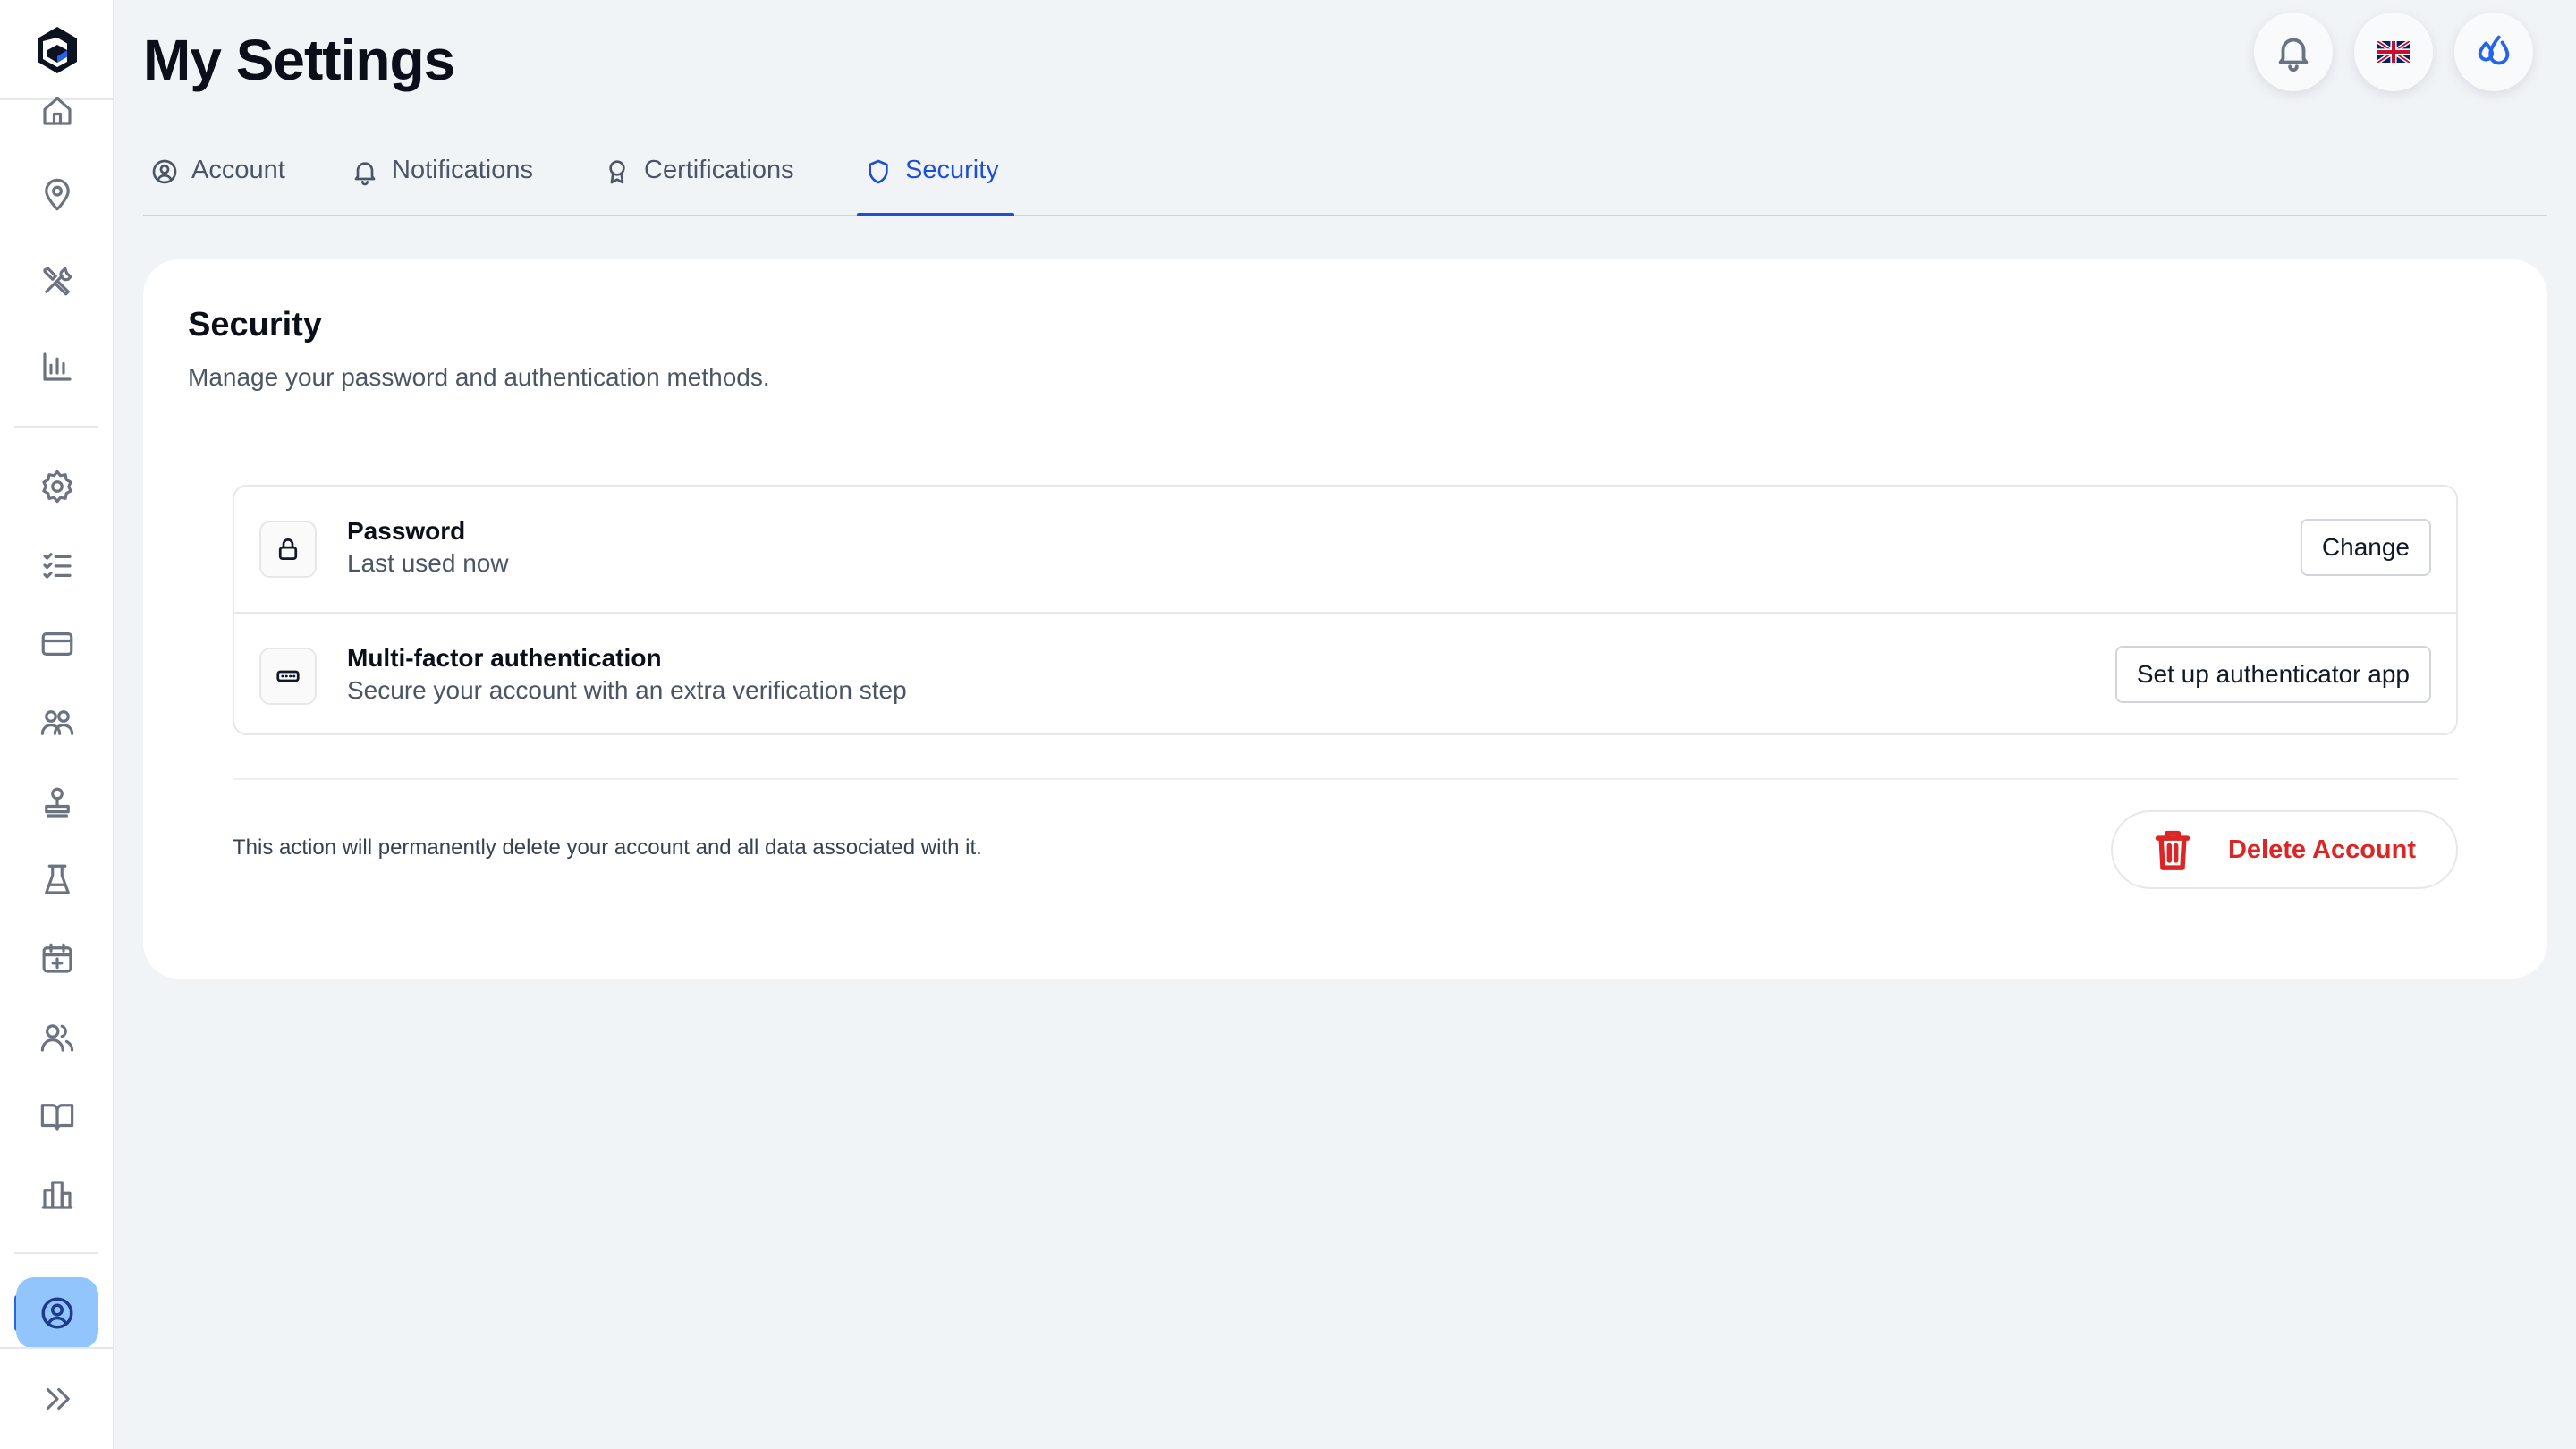 The image size is (2576, 1449). I want to click on sidebar-item-checklists, so click(57, 565).